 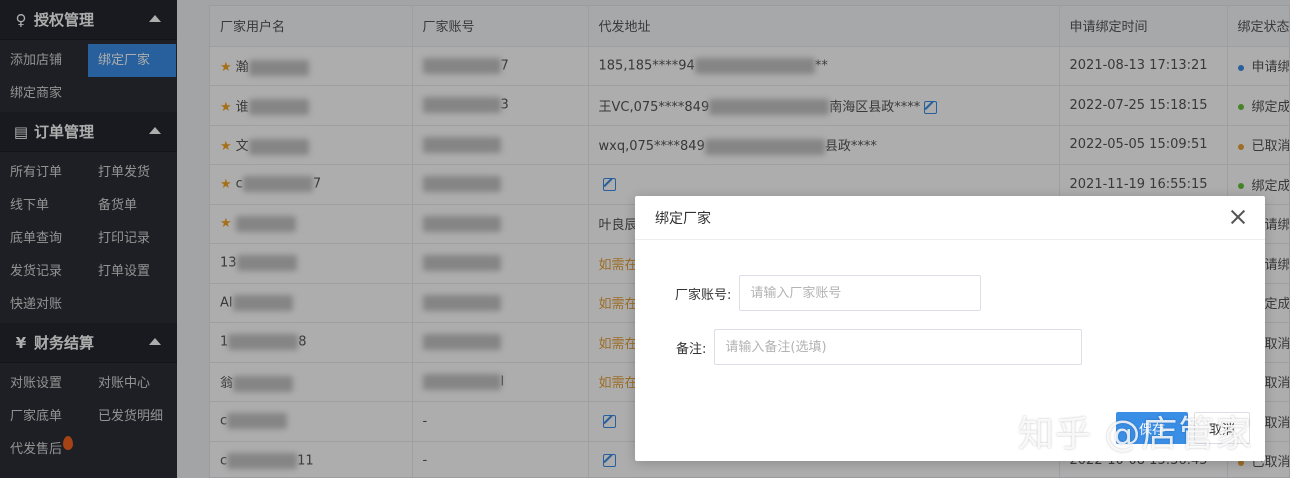 I want to click on remark-row: 备注:, so click(x=879, y=347).